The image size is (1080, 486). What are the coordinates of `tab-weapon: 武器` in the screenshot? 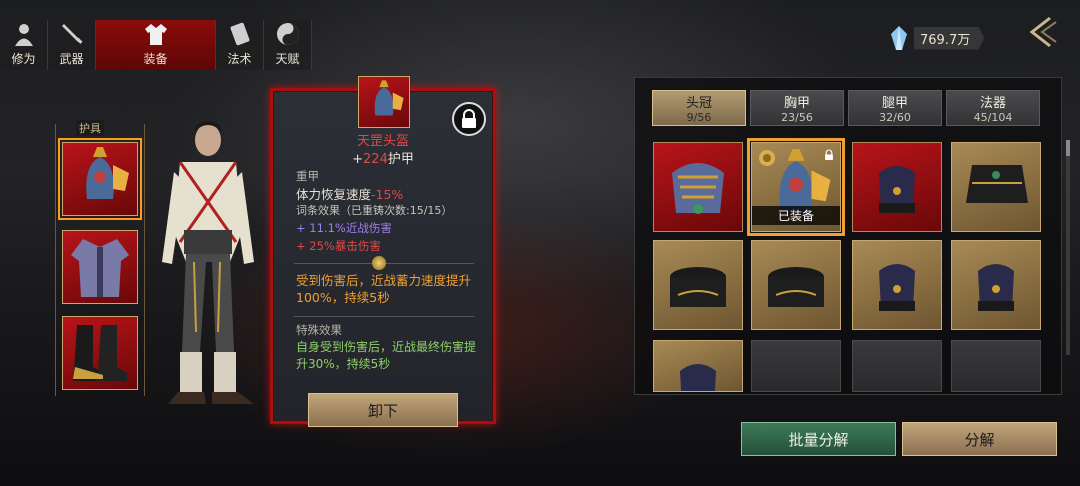 It's located at (72, 45).